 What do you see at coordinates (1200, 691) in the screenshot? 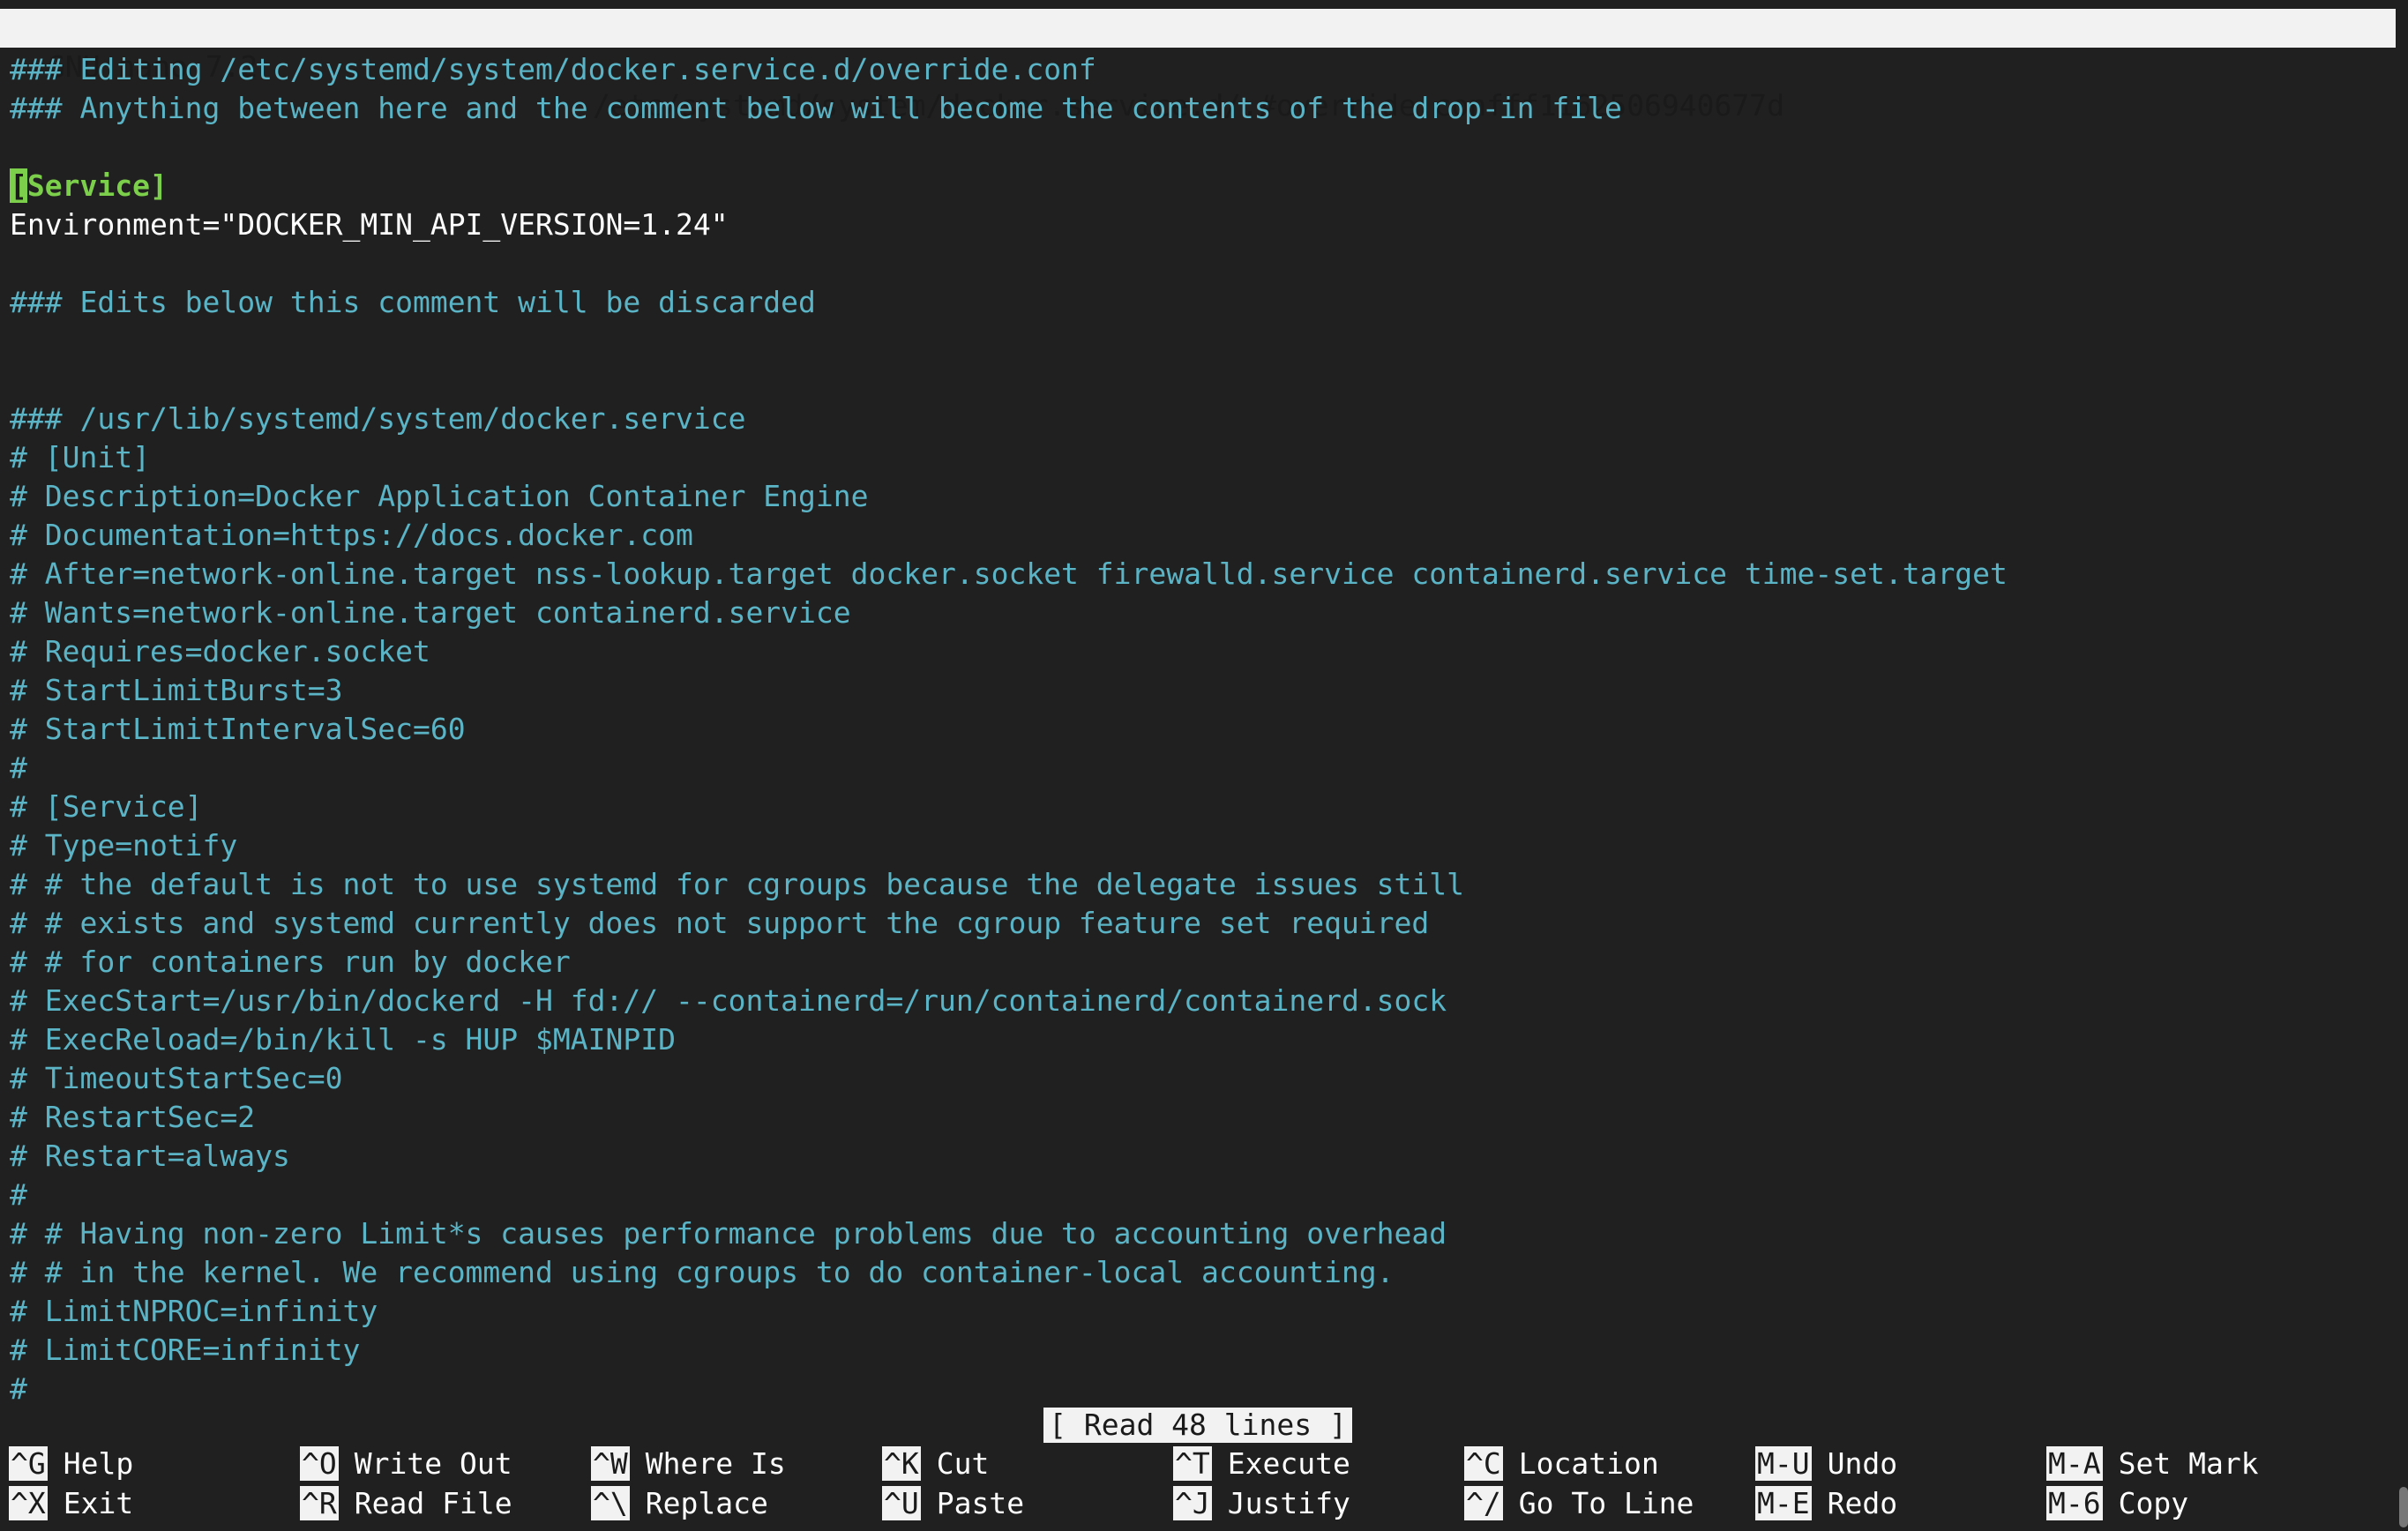
I see `editor-line: # StartLimitBurst=3` at bounding box center [1200, 691].